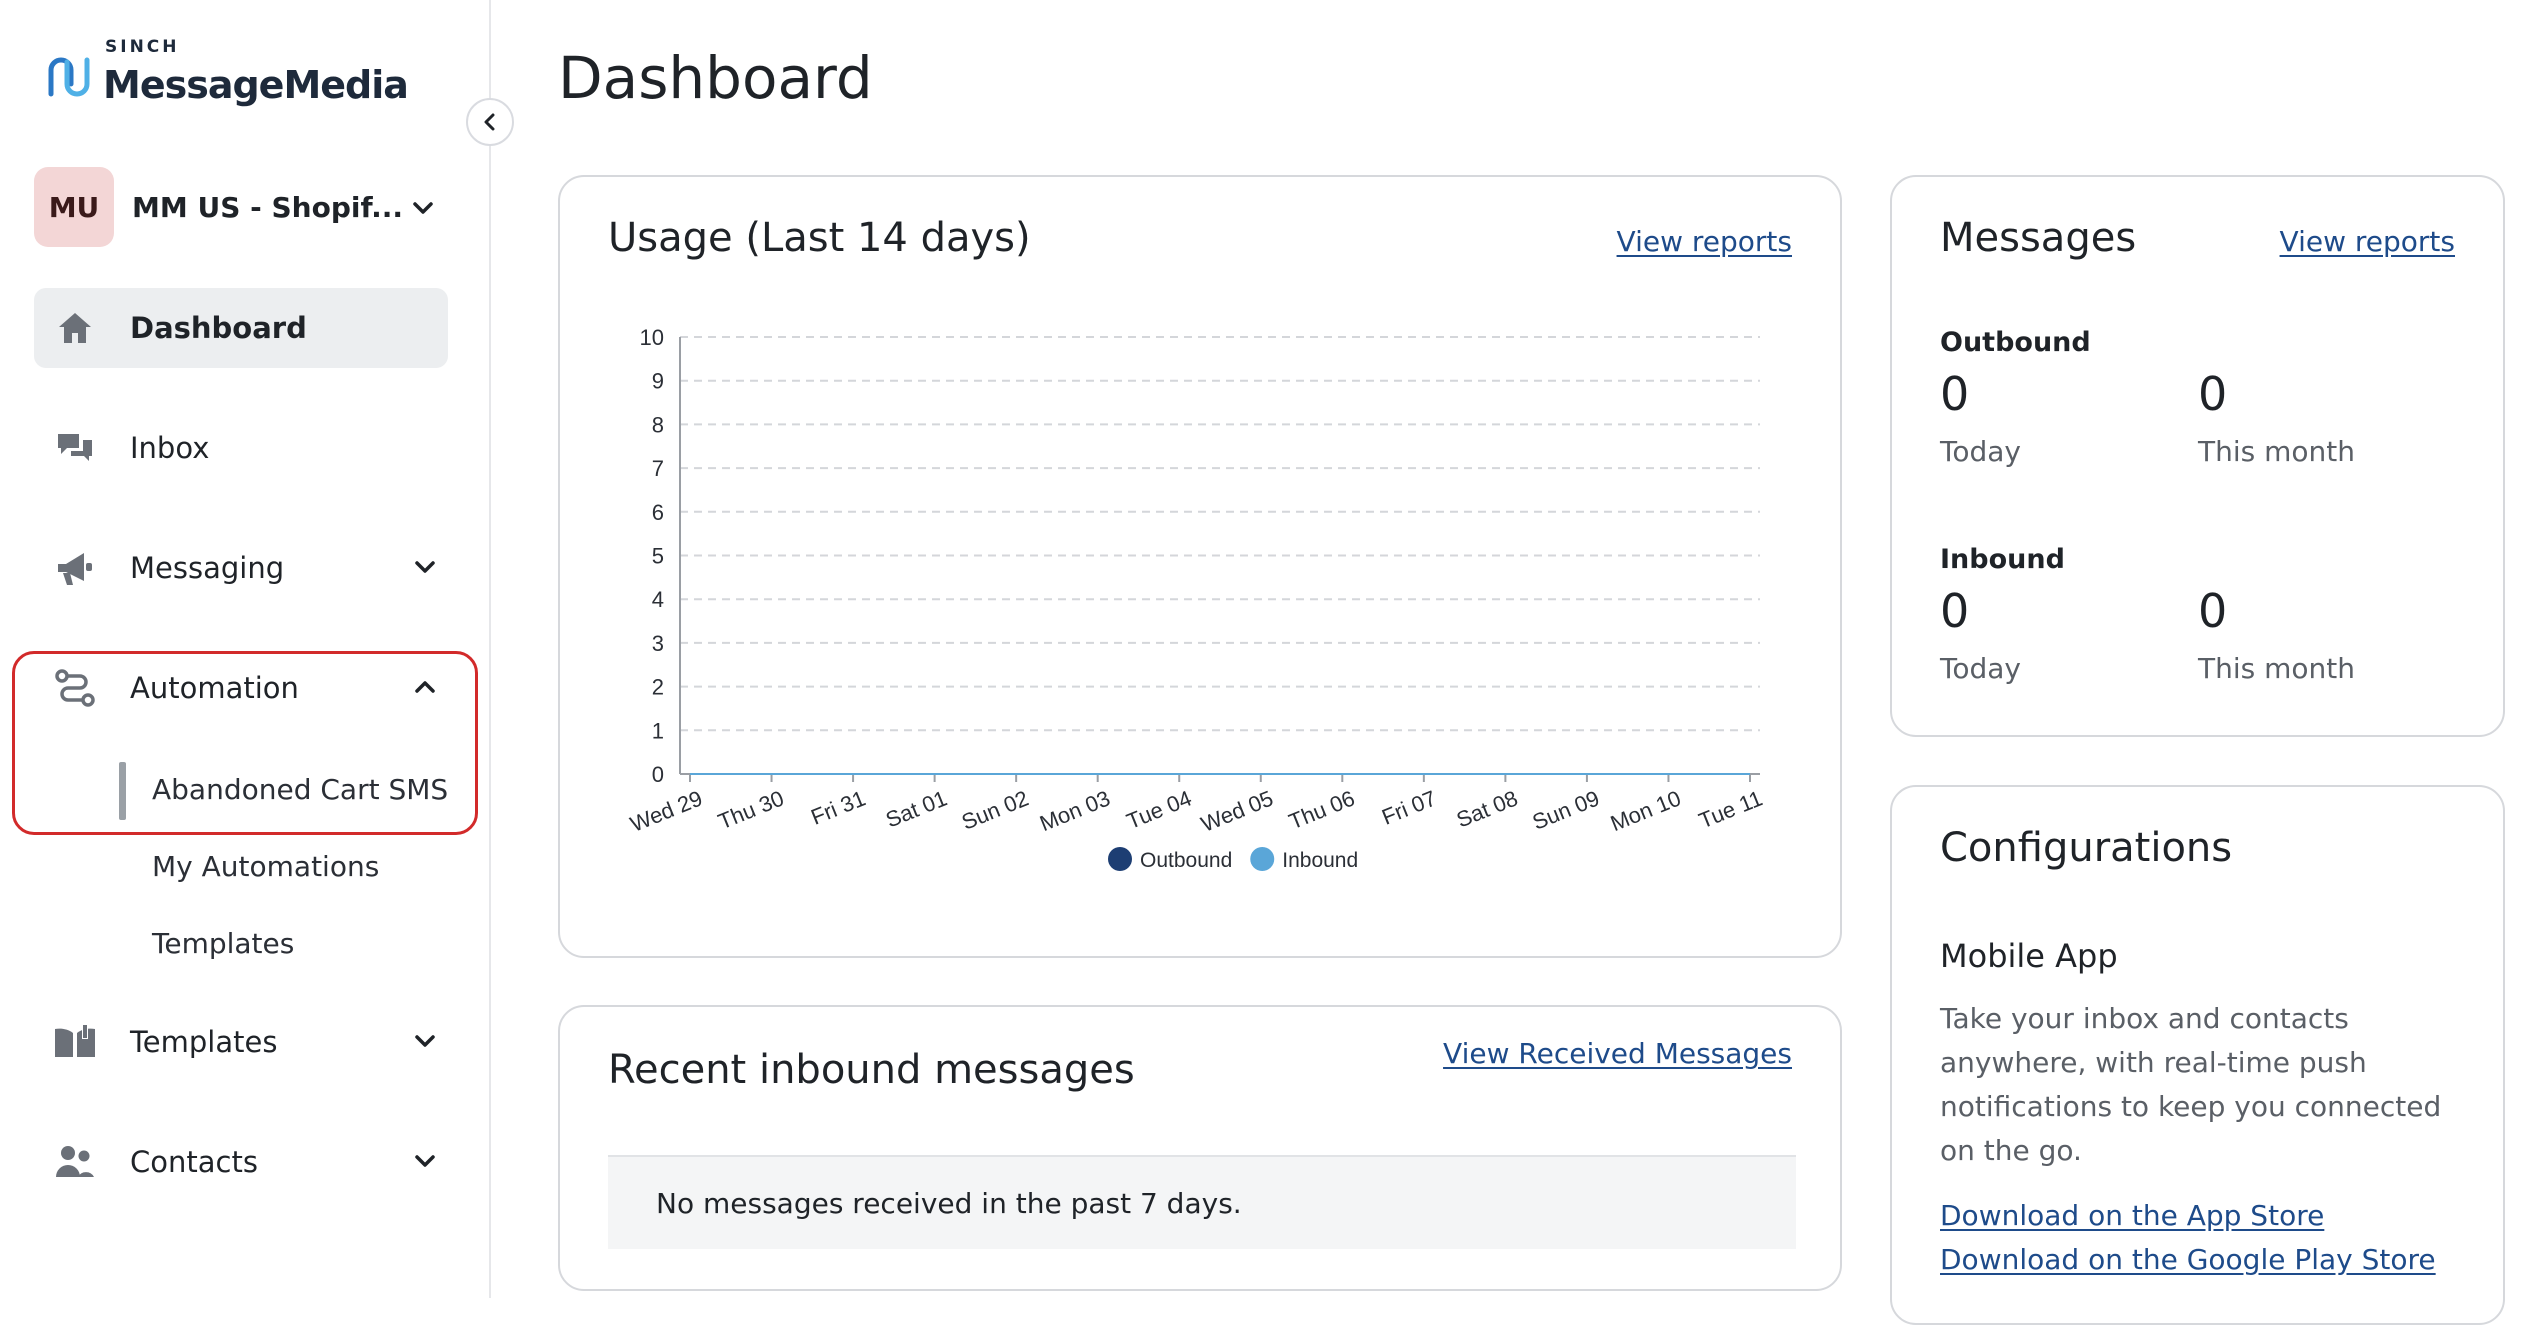  What do you see at coordinates (69, 77) in the screenshot?
I see `sinch-logo-icon` at bounding box center [69, 77].